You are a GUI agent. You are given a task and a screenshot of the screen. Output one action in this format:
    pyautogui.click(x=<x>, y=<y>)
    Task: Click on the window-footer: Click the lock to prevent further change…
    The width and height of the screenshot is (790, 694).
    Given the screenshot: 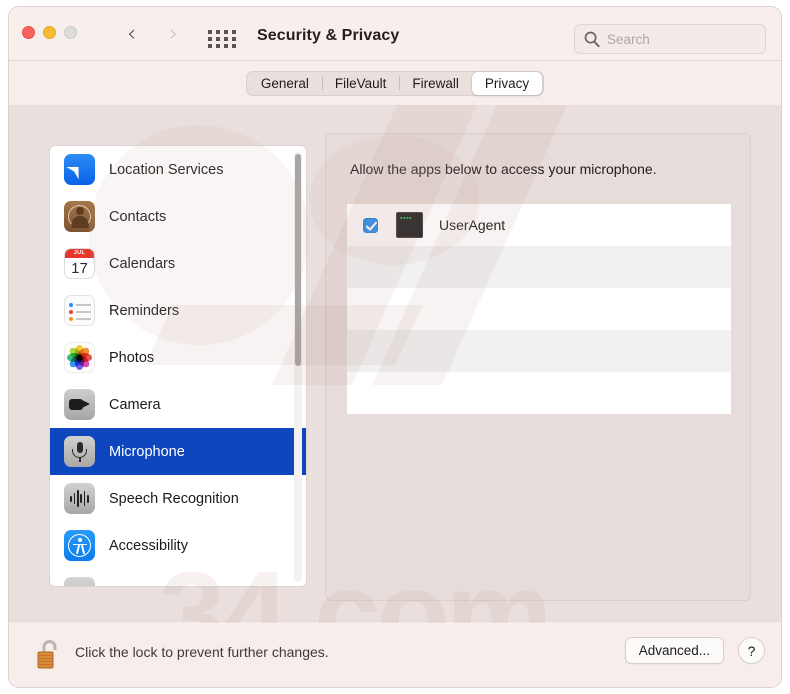 What is the action you would take?
    pyautogui.click(x=395, y=654)
    